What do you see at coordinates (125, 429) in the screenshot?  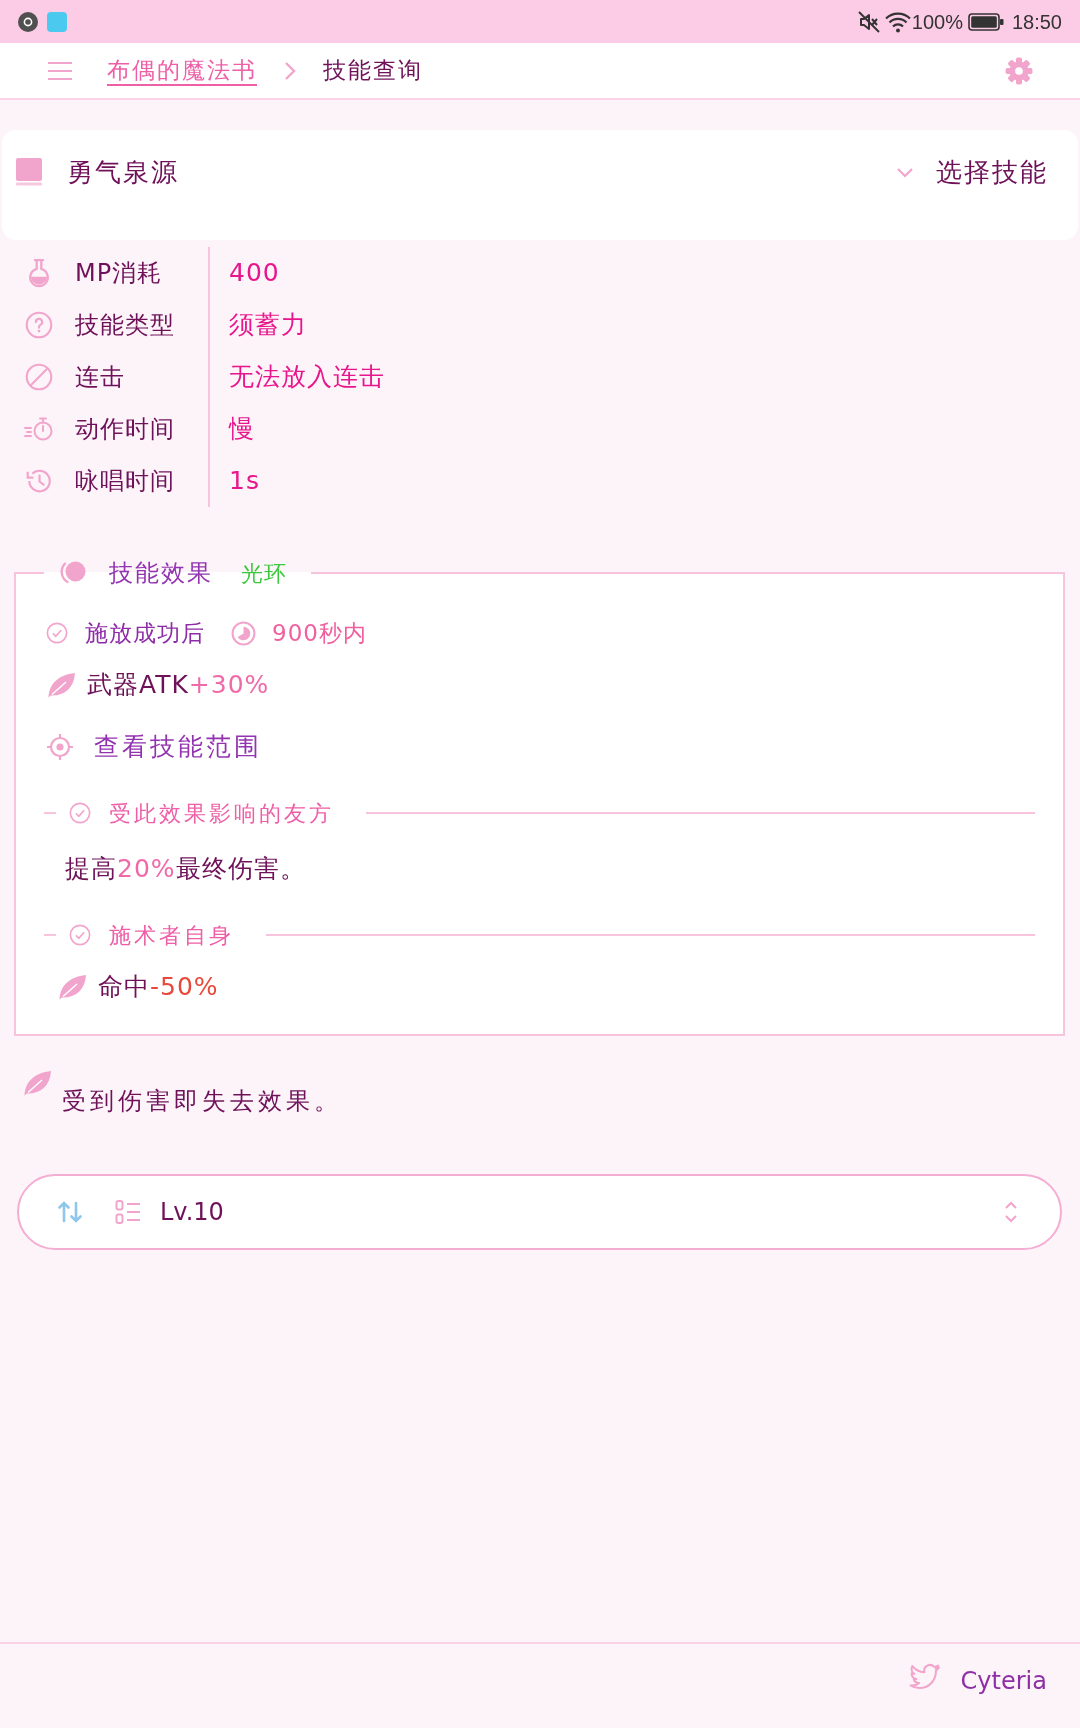 I see `property-label: 动作时间` at bounding box center [125, 429].